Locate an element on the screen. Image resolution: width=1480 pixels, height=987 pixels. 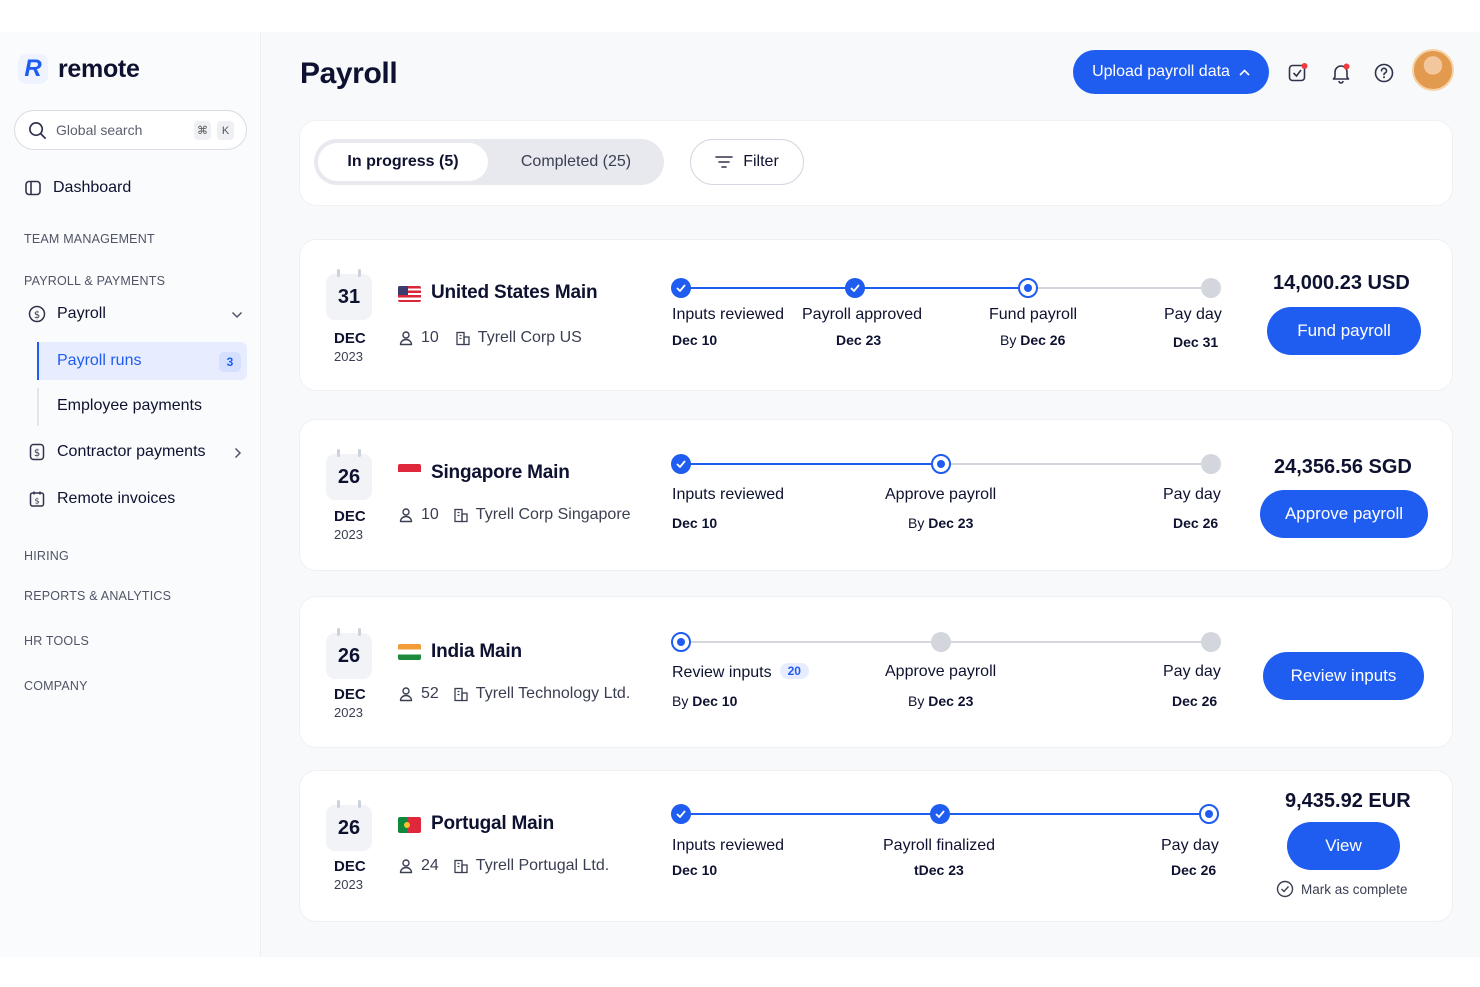
help-icon is located at coordinates (1384, 73).